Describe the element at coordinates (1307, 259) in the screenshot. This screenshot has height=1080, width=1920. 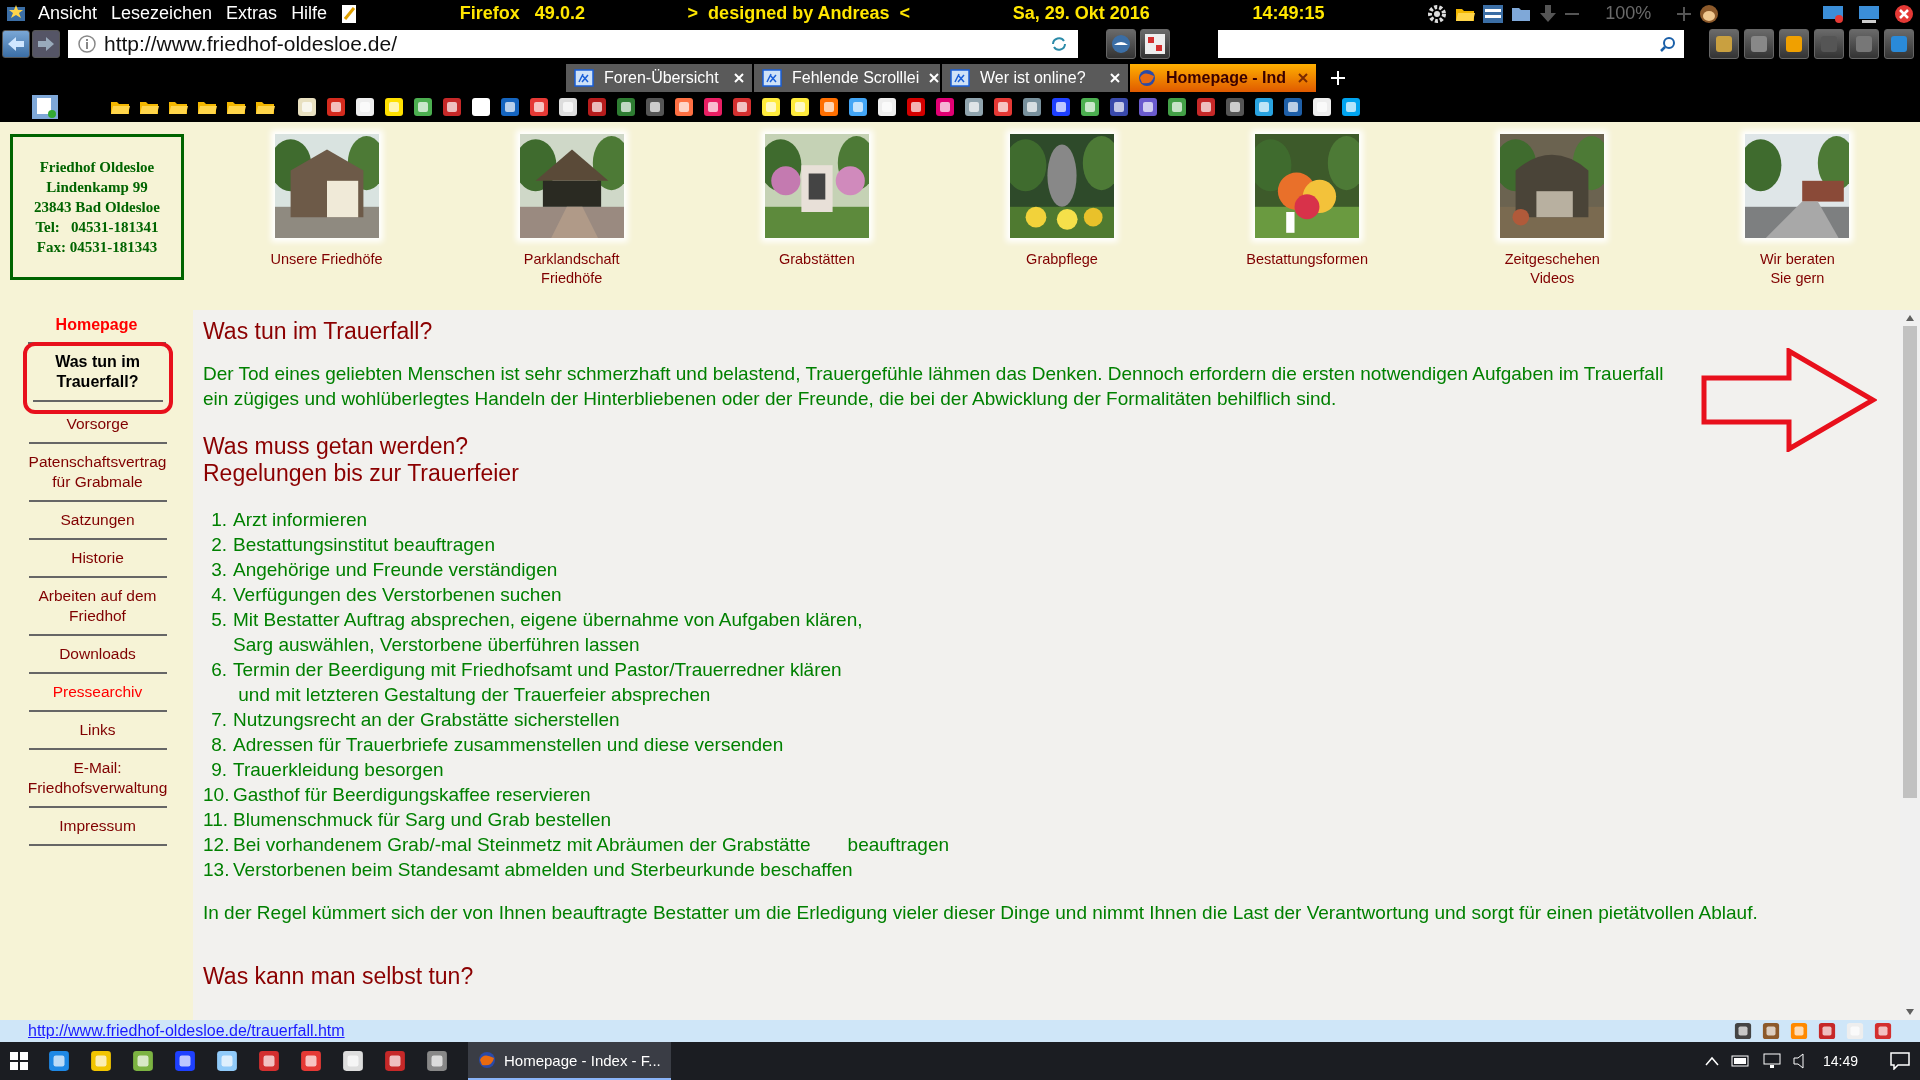
I see `gallery-link: Bestattungsformen` at that location.